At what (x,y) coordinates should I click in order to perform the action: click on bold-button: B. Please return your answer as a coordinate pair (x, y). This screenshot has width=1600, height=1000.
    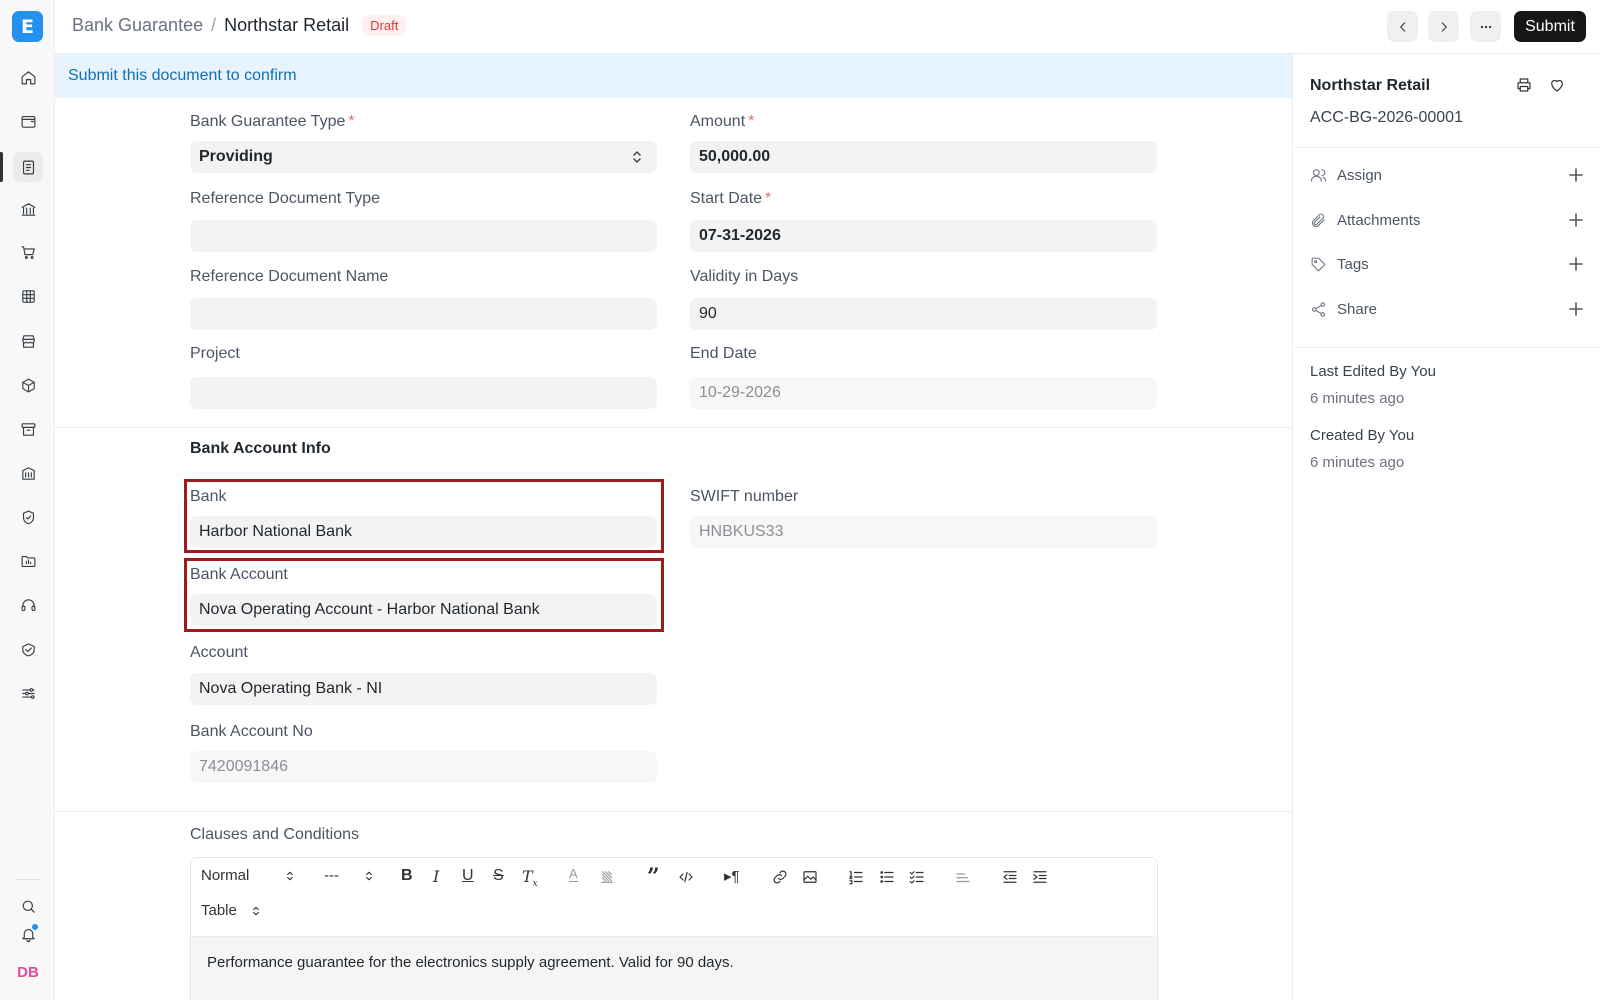
    Looking at the image, I should click on (407, 876).